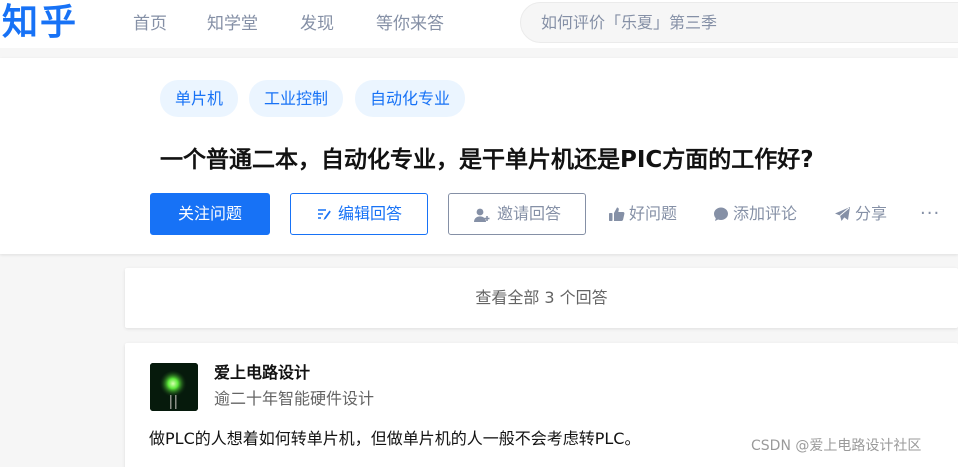 The height and width of the screenshot is (467, 958). Describe the element at coordinates (541, 298) in the screenshot. I see `view-all-answers-link: 查看全部 3 个回答` at that location.